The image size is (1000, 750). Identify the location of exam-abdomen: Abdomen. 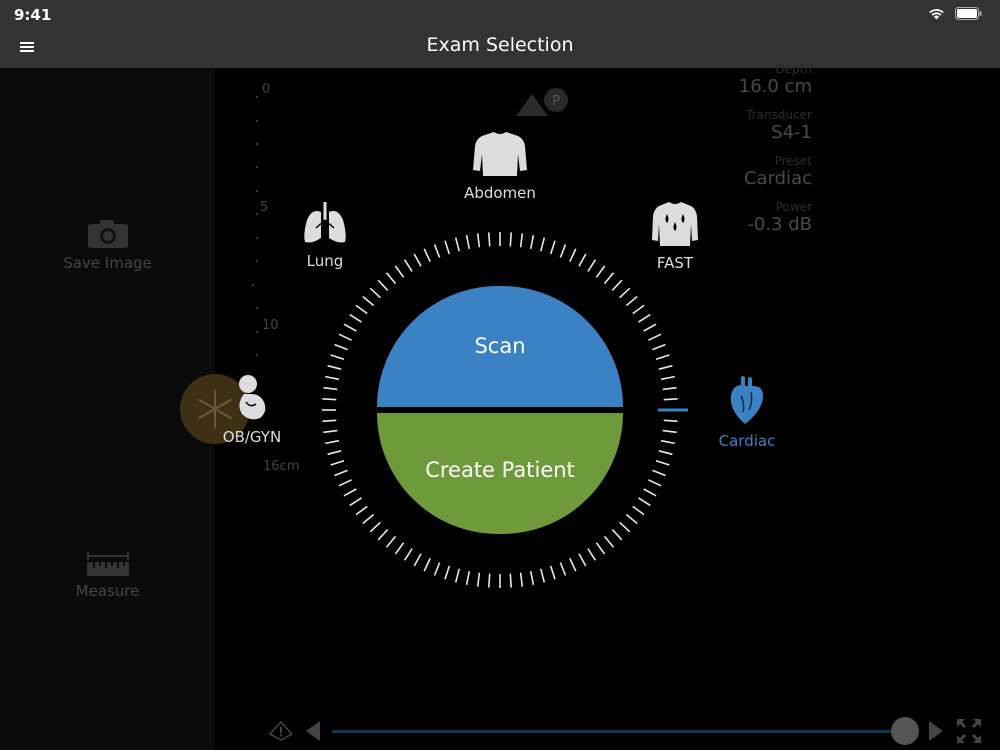
(500, 166).